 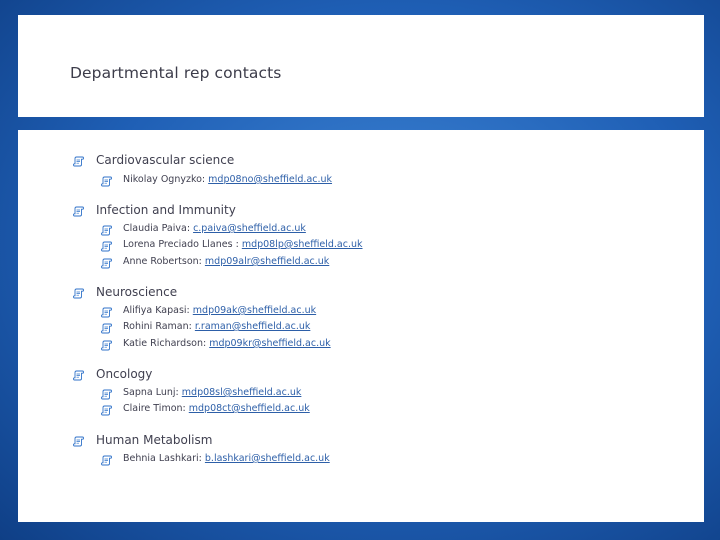 What do you see at coordinates (166, 179) in the screenshot?
I see `contact-name: Nikolay Ognyzko:` at bounding box center [166, 179].